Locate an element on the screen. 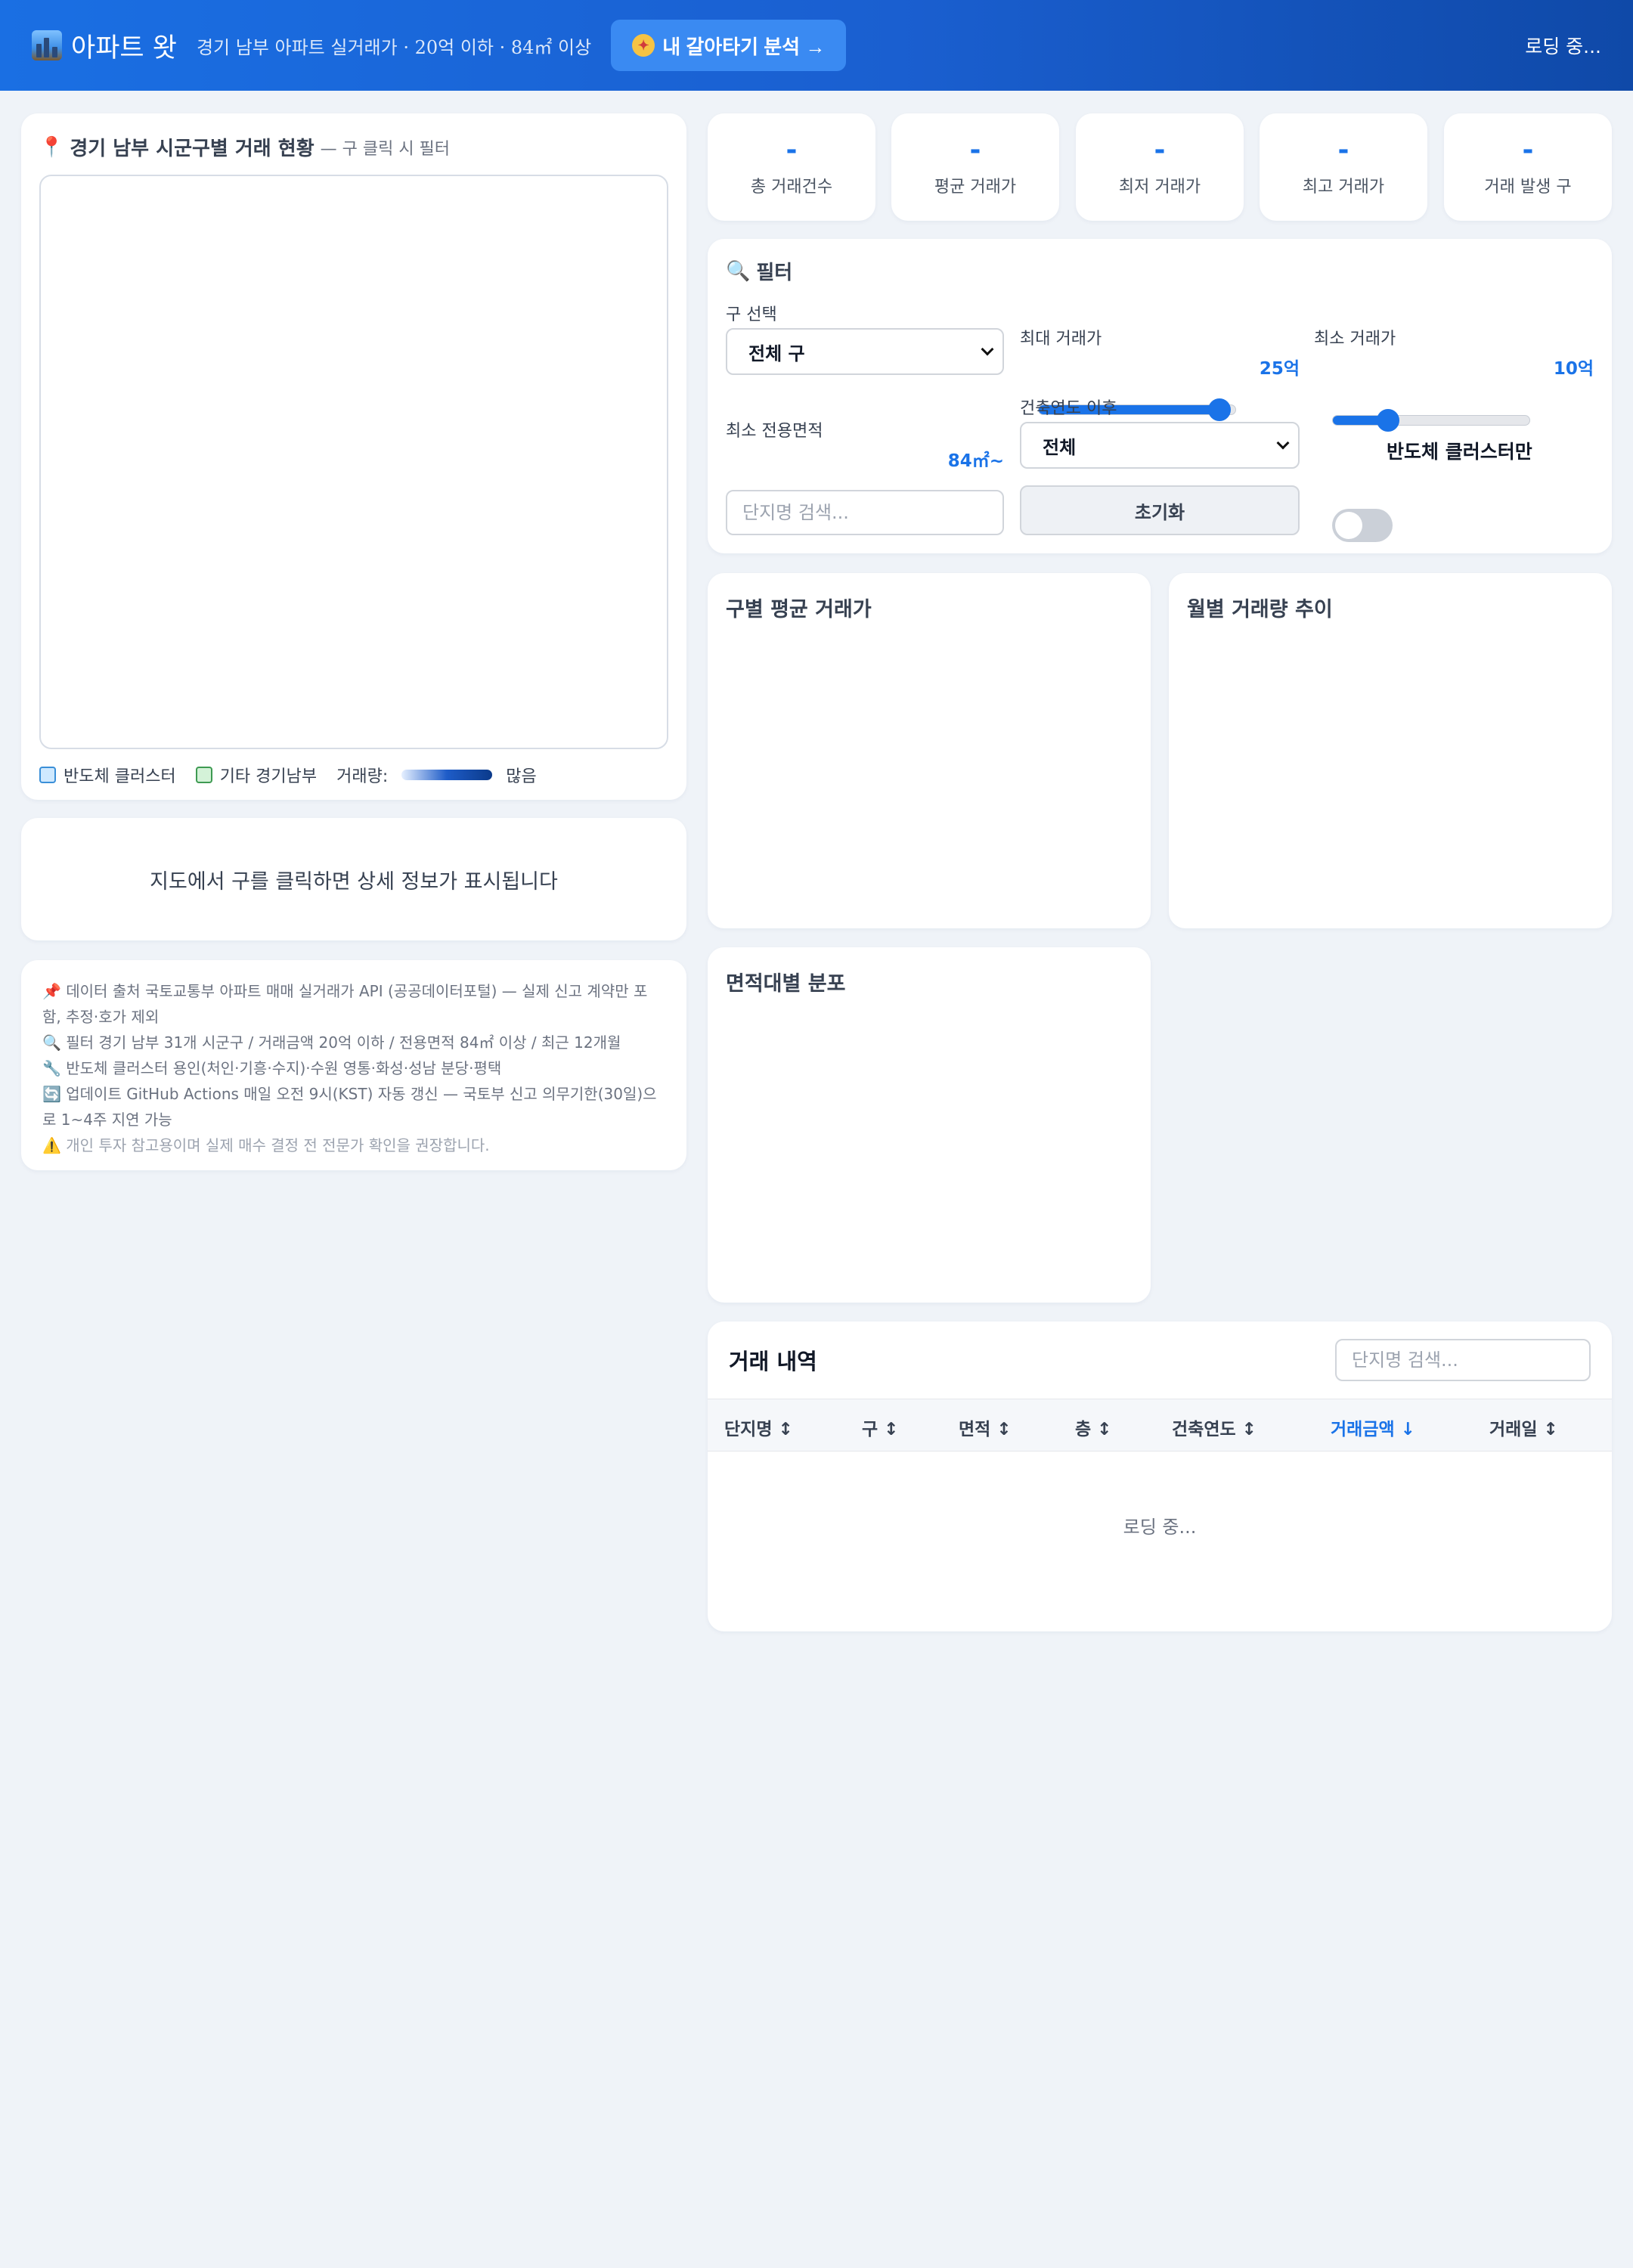  table-header: 거래 내역 is located at coordinates (1160, 1360).